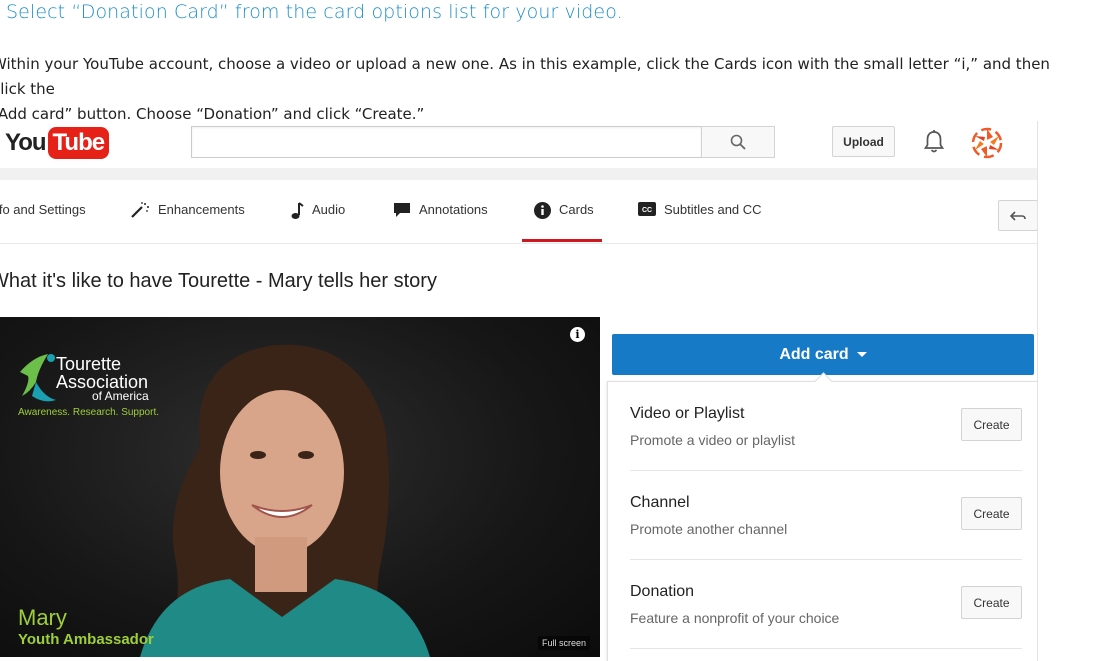 The height and width of the screenshot is (661, 1101). What do you see at coordinates (187, 222) in the screenshot?
I see `tab-enhancements: Enhancements` at bounding box center [187, 222].